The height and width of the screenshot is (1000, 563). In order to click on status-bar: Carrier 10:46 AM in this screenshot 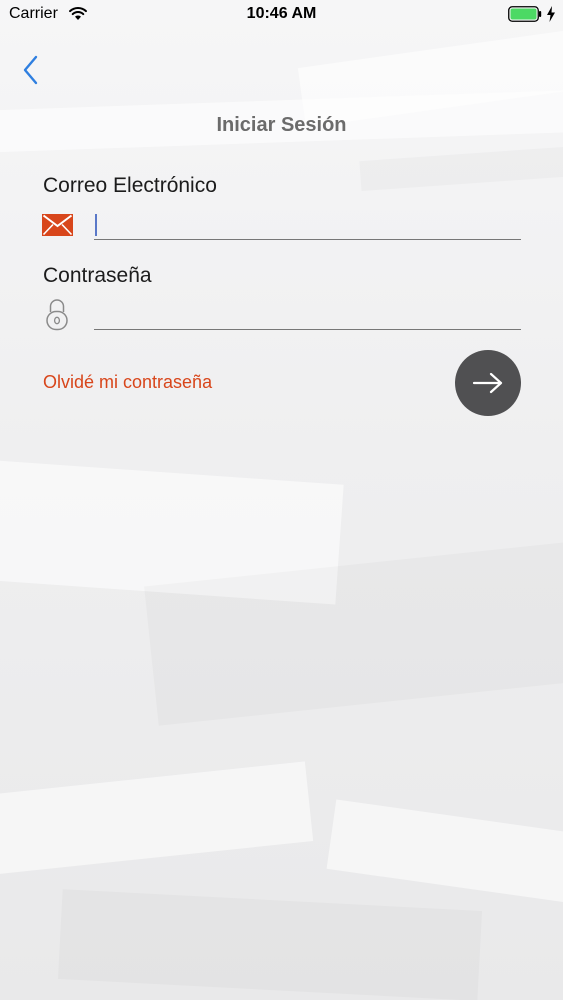, I will do `click(281, 15)`.